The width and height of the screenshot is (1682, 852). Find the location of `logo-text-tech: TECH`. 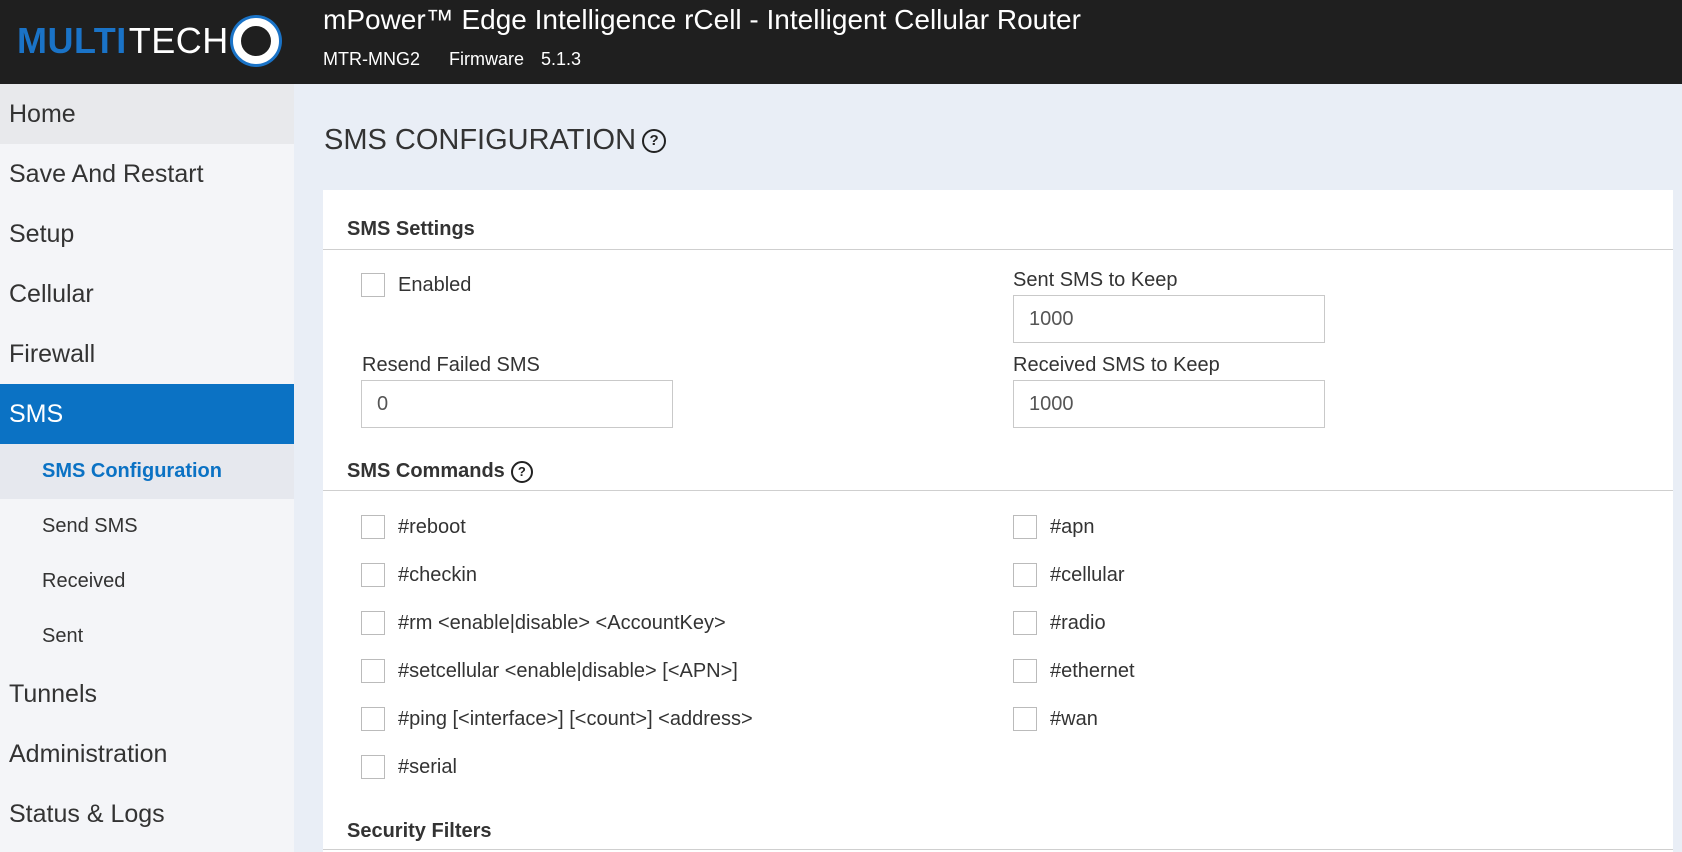

logo-text-tech: TECH is located at coordinates (178, 40).